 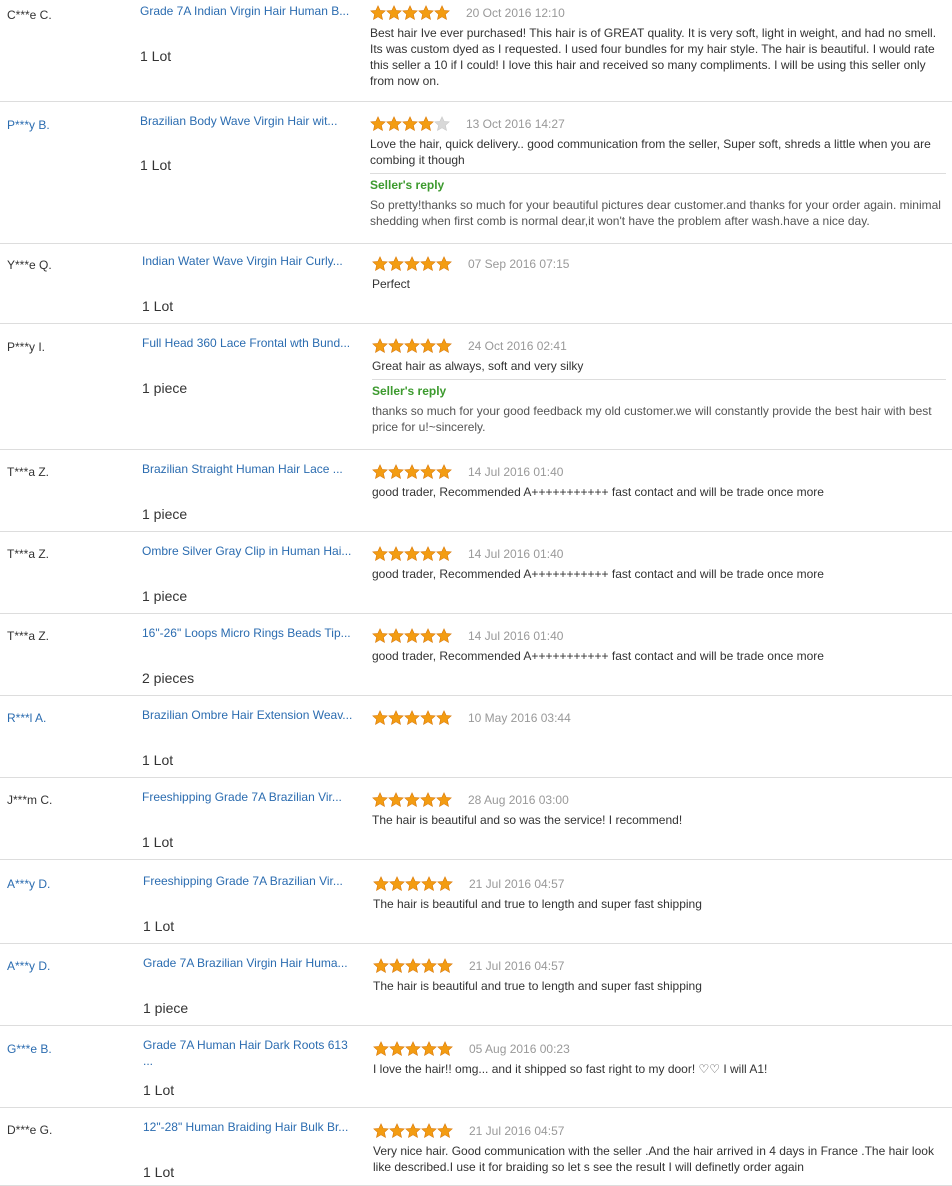 What do you see at coordinates (409, 391) in the screenshot?
I see `seller-reply-label: Seller's reply` at bounding box center [409, 391].